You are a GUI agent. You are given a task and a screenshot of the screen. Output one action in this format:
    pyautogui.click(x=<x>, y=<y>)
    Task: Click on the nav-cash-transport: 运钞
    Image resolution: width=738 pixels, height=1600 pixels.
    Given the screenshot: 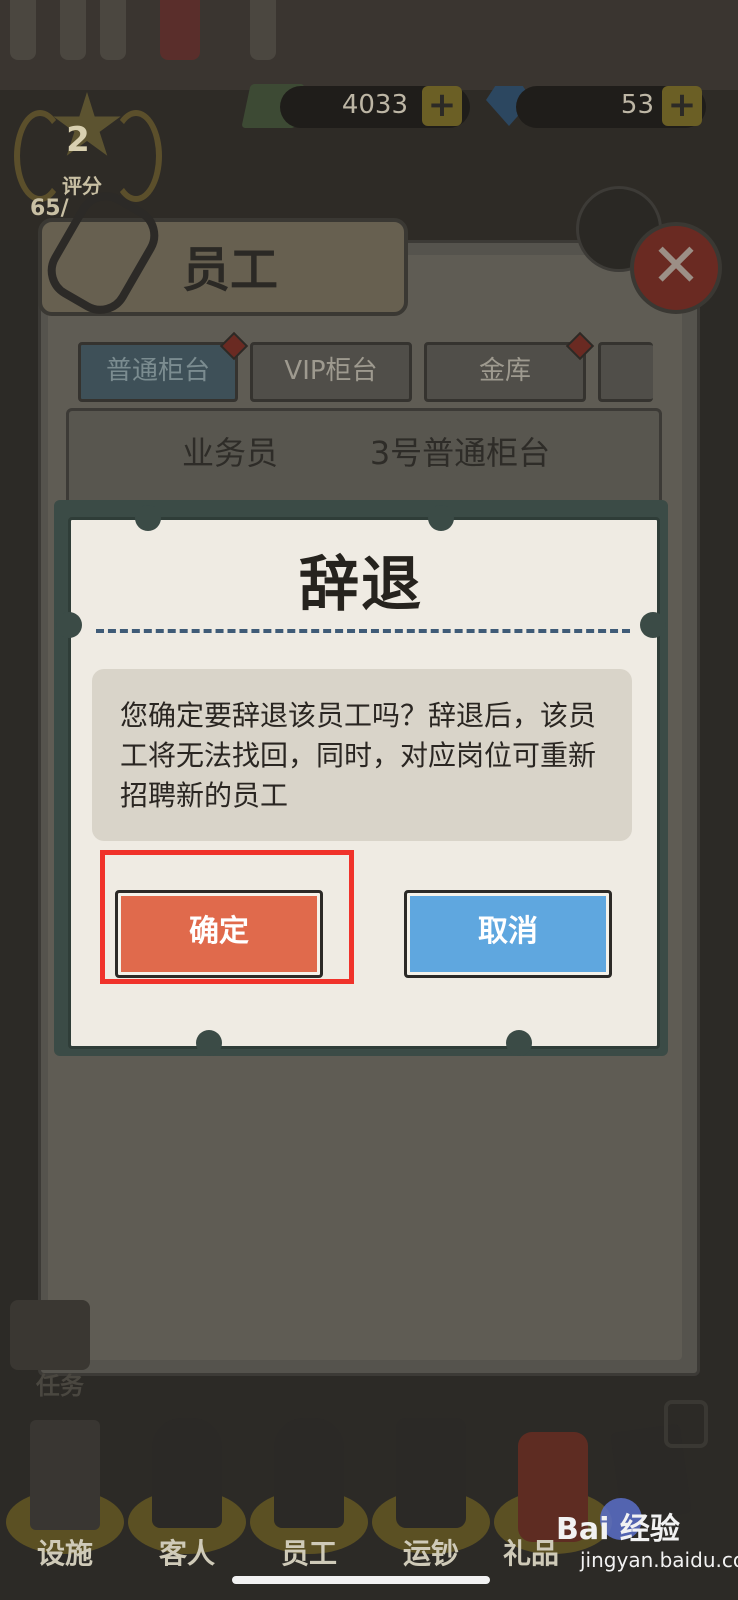 What is the action you would take?
    pyautogui.click(x=431, y=1552)
    